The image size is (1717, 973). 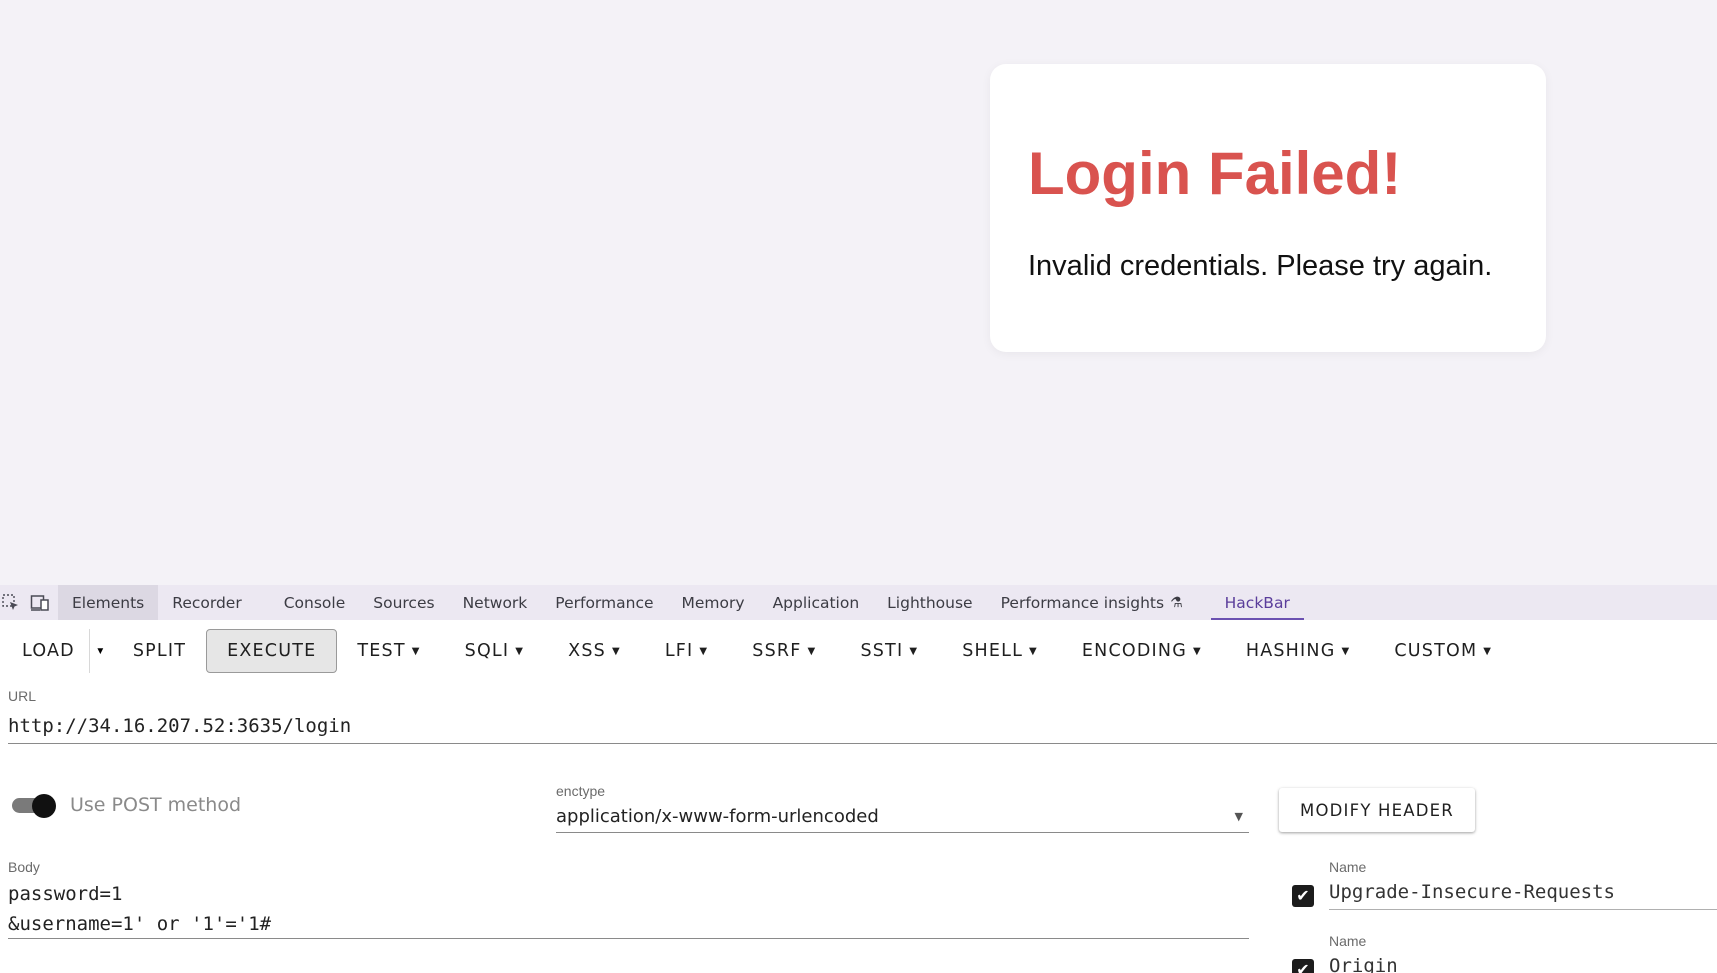 What do you see at coordinates (140, 924) in the screenshot?
I see `body-line-2: &username=1' or '1'='1#` at bounding box center [140, 924].